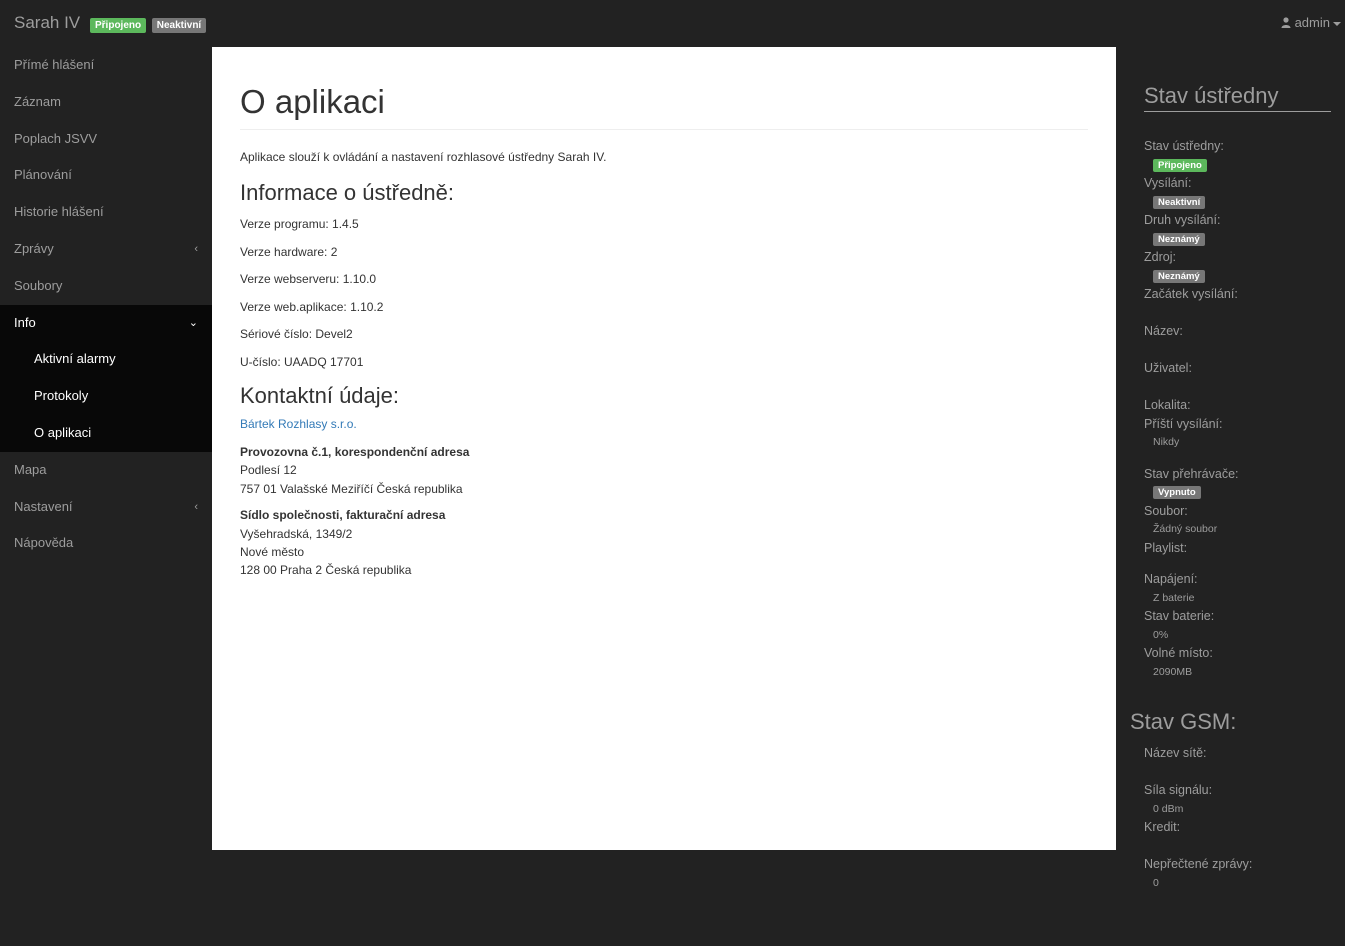 The width and height of the screenshot is (1345, 946). Describe the element at coordinates (296, 533) in the screenshot. I see `address-line: Vyšehradská, 1349/2` at that location.